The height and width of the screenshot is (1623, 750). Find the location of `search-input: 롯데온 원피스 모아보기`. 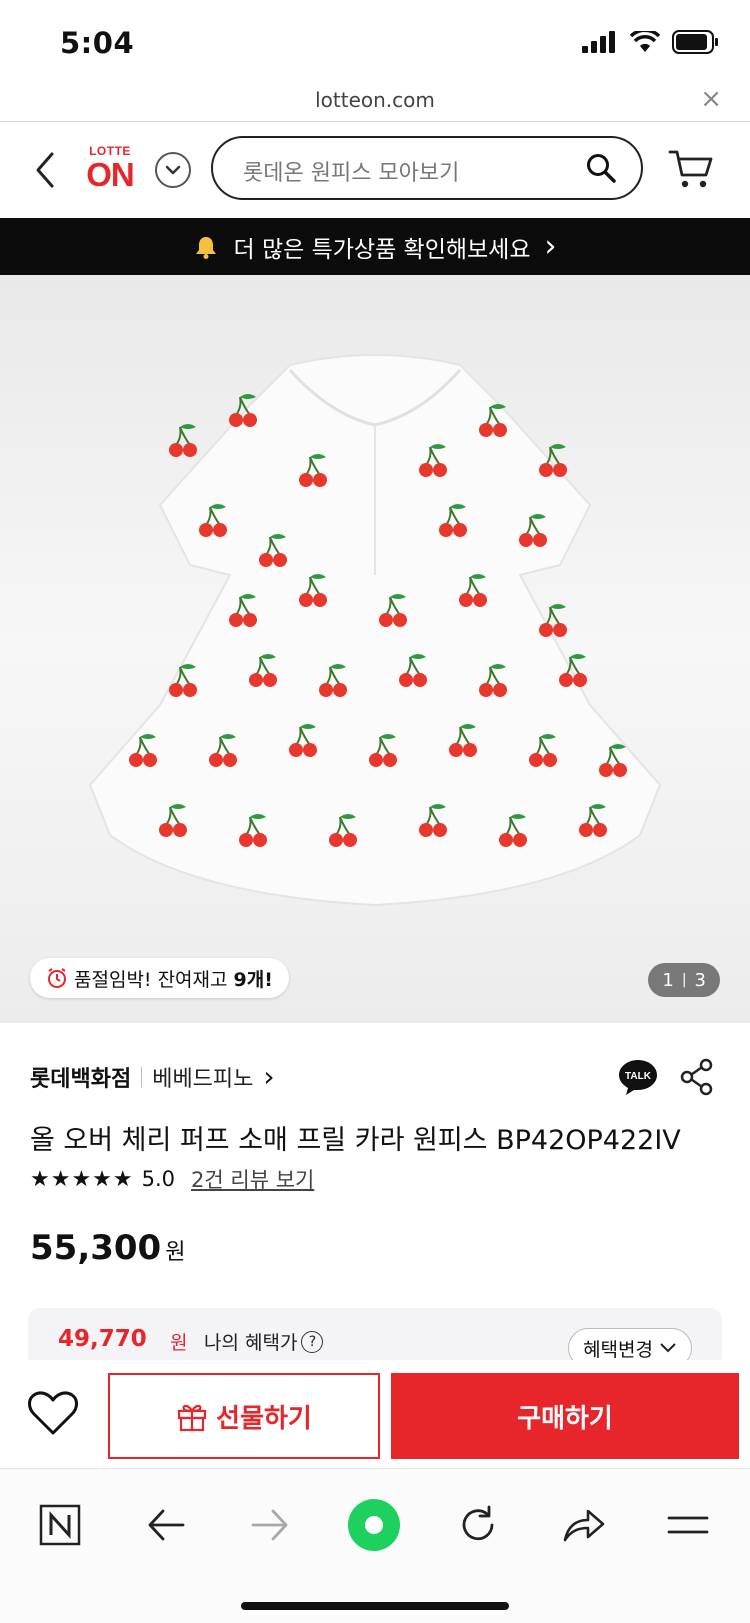

search-input: 롯데온 원피스 모아보기 is located at coordinates (427, 168).